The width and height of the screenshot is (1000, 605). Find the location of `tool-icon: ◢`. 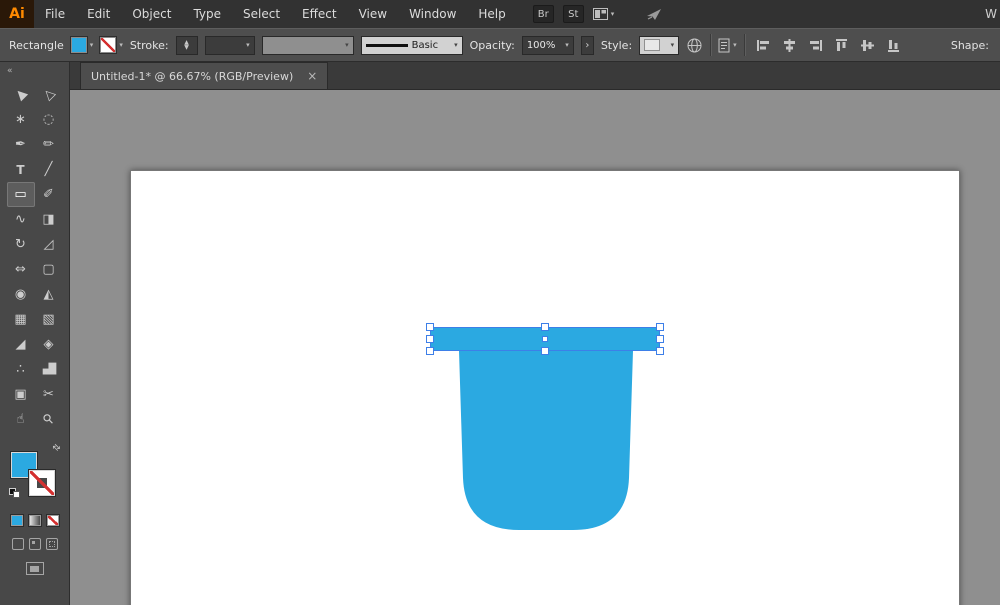

tool-icon: ◢ is located at coordinates (20, 344).